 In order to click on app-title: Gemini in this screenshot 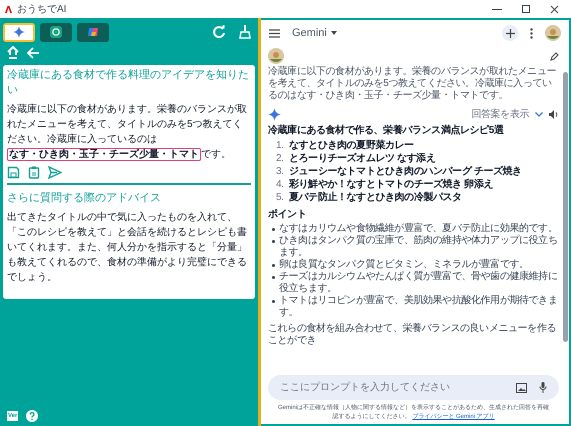, I will do `click(309, 33)`.